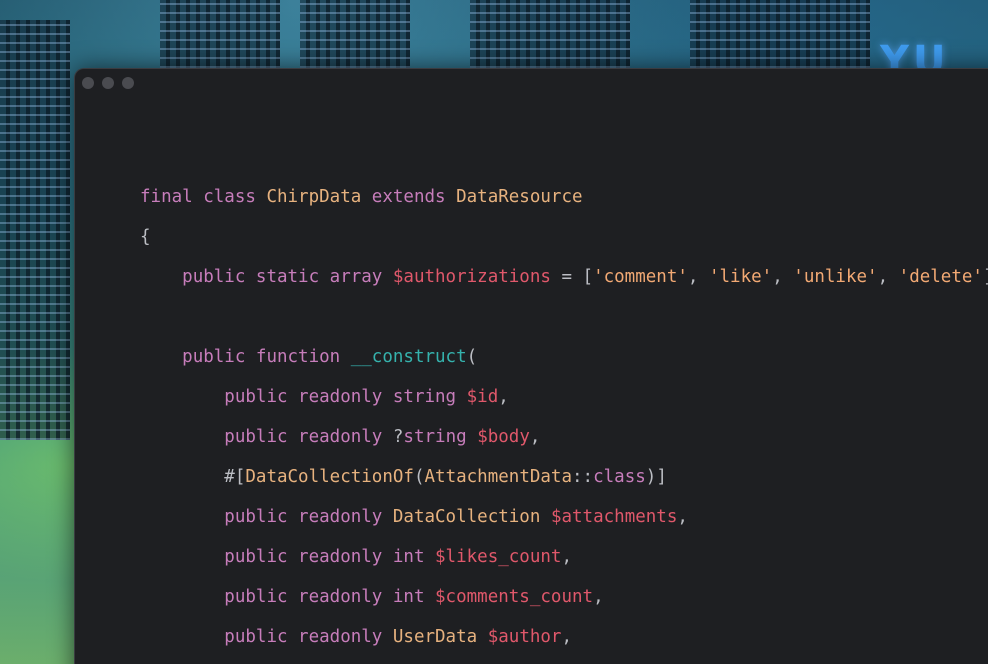 The width and height of the screenshot is (988, 664). I want to click on code-token: class, so click(619, 477).